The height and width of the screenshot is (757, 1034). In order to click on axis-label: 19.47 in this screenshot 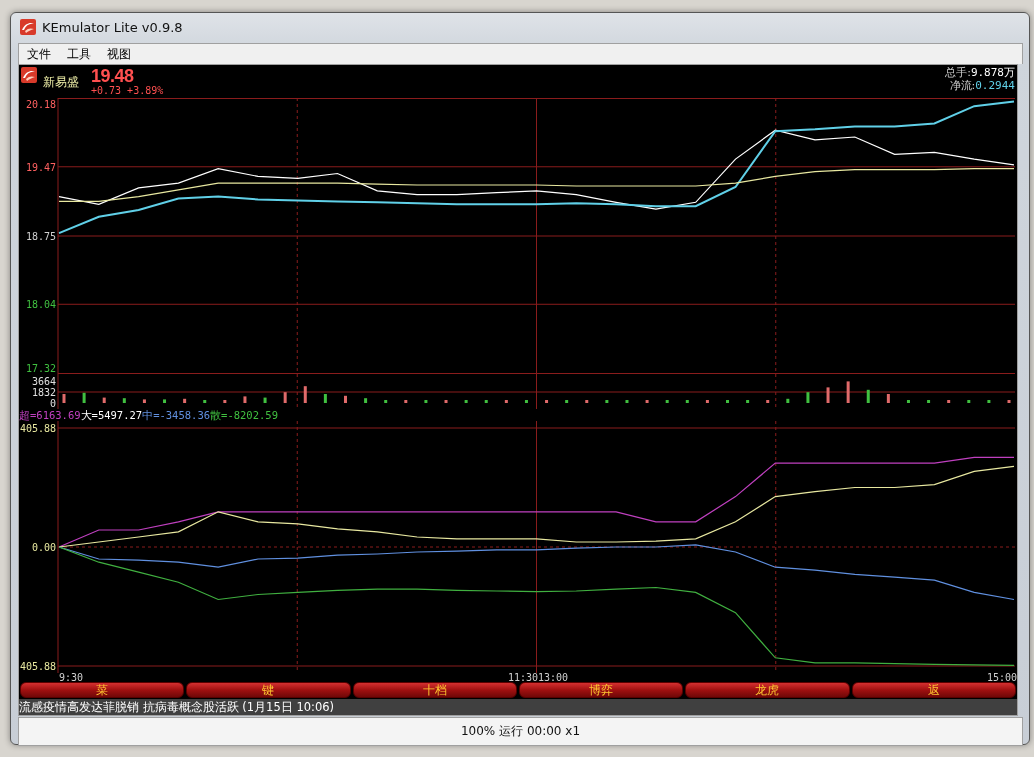, I will do `click(40, 167)`.